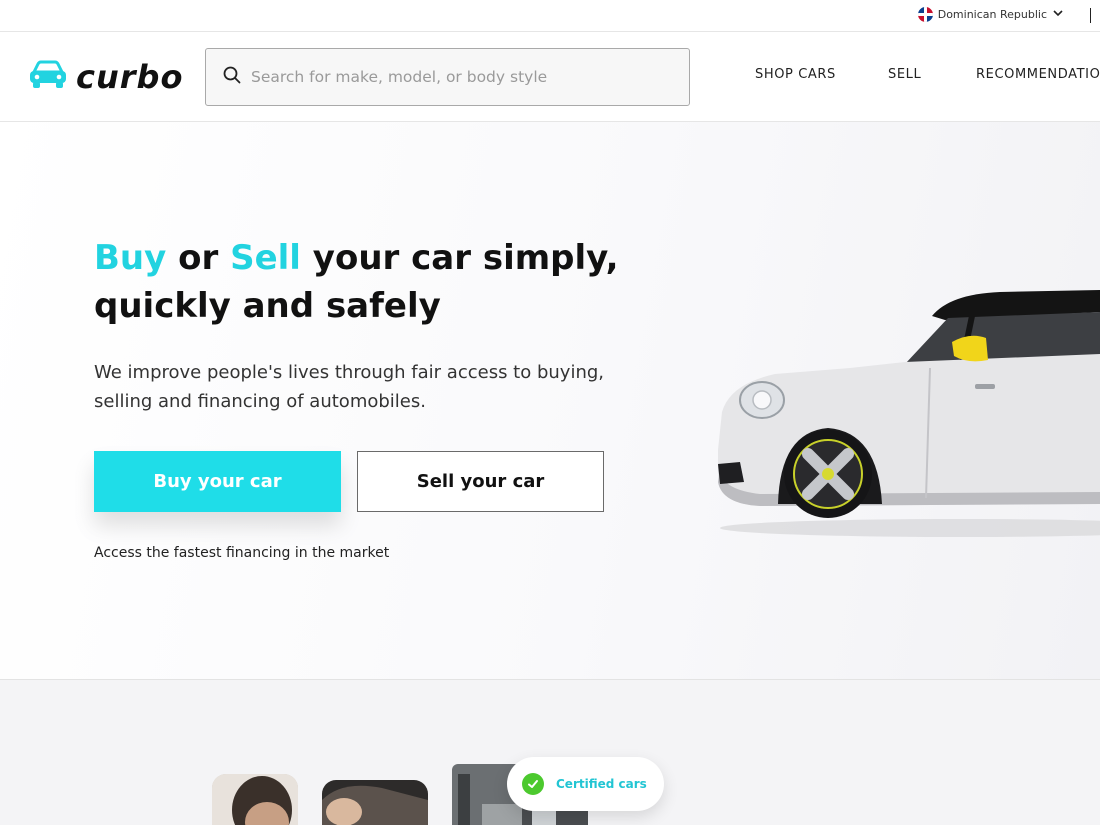 The image size is (1100, 825). I want to click on search-bar, so click(447, 77).